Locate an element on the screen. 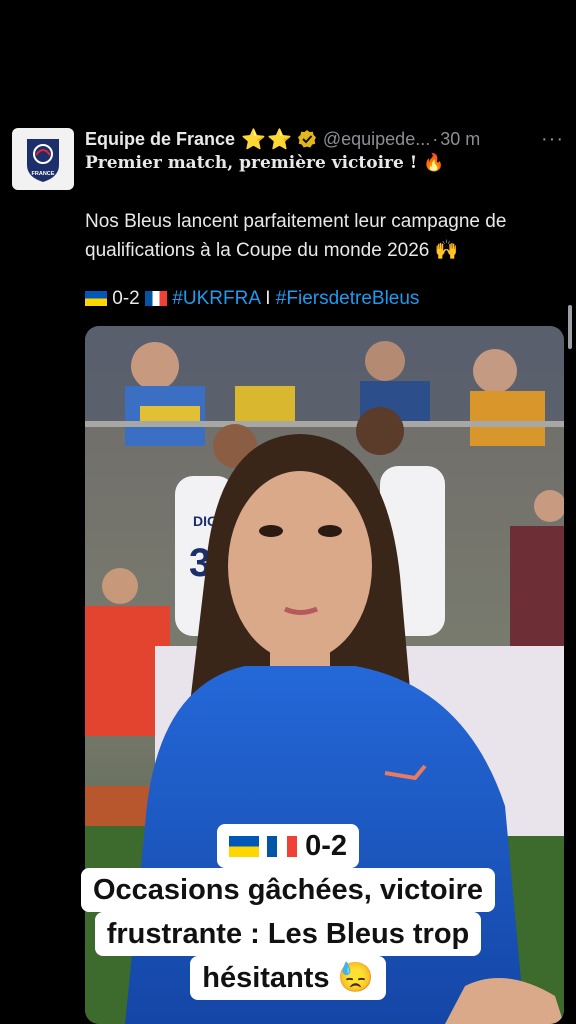 The width and height of the screenshot is (576, 1024). more-options-icon: ··· is located at coordinates (552, 139).